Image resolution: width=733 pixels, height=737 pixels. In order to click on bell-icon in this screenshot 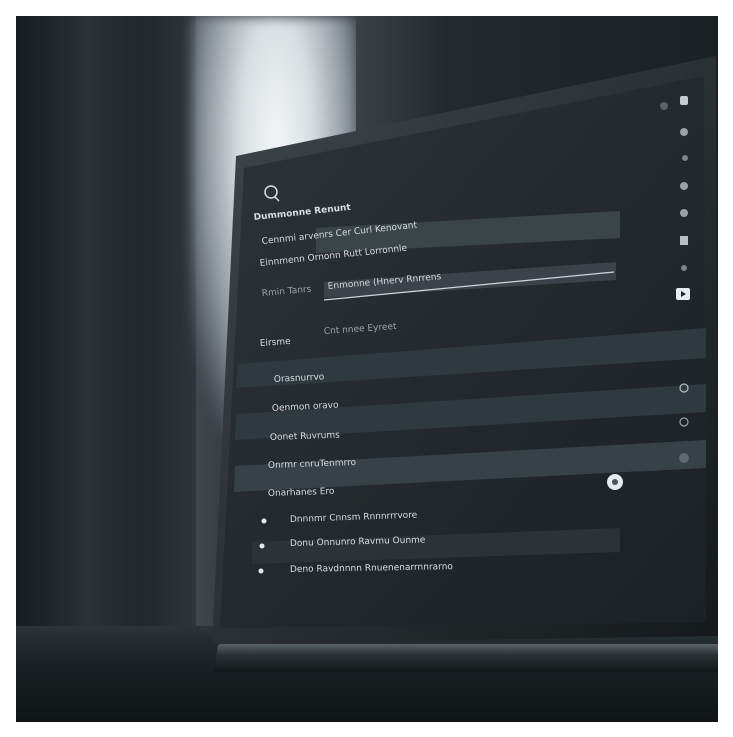, I will do `click(684, 100)`.